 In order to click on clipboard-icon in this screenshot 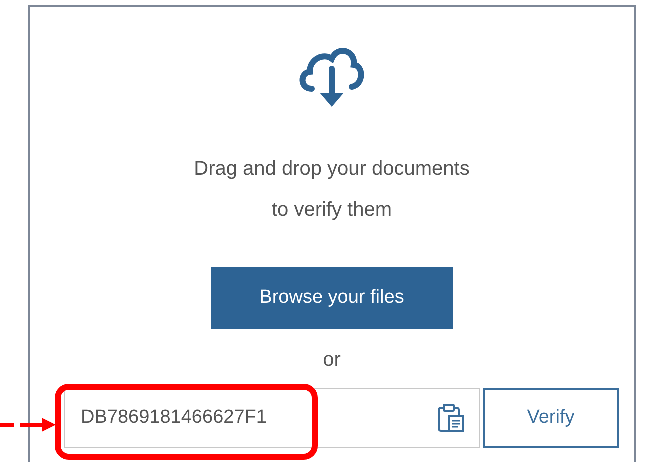, I will do `click(451, 418)`.